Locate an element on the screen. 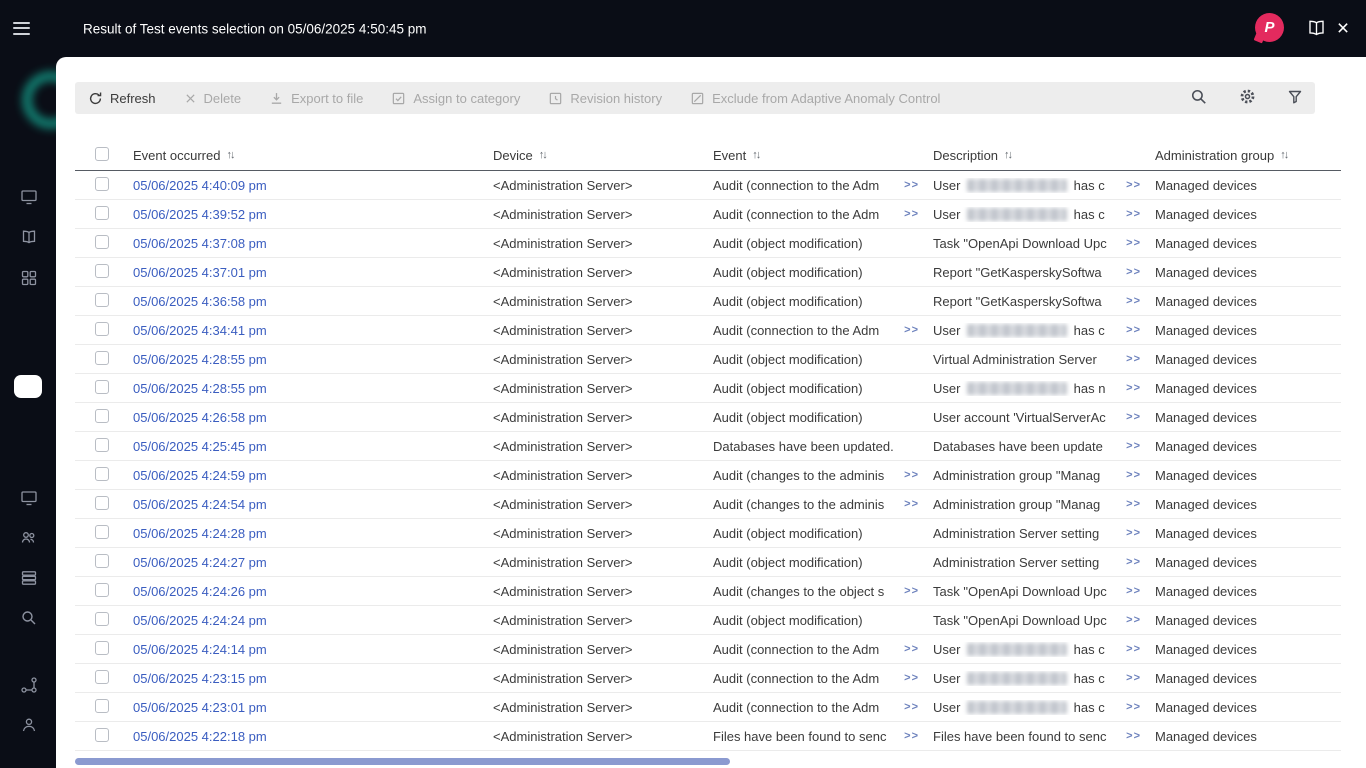  event-time-link: 05/06/2025 4:24:26 pm is located at coordinates (200, 591).